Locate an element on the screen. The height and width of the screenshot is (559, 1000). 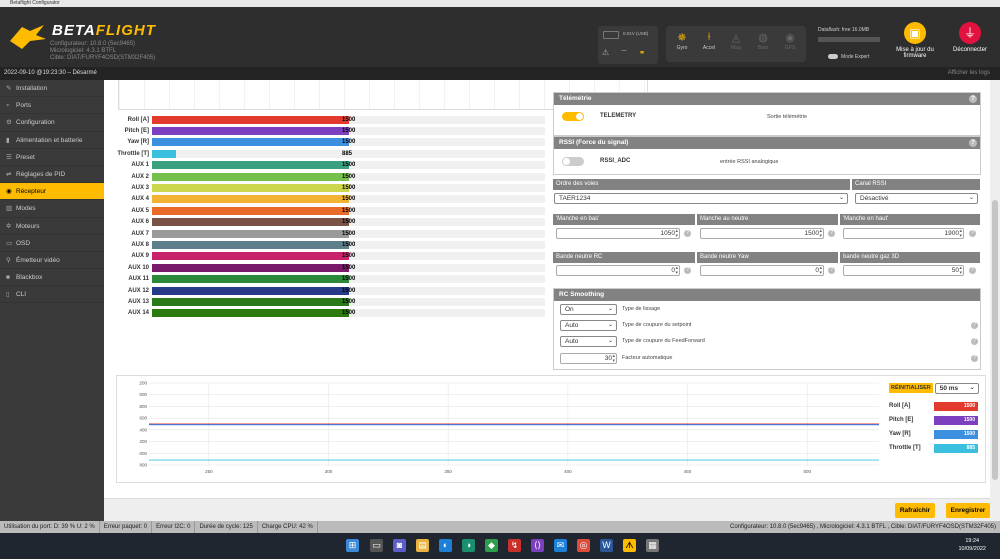
betaflight-icon: ᗑ is located at coordinates (629, 545).